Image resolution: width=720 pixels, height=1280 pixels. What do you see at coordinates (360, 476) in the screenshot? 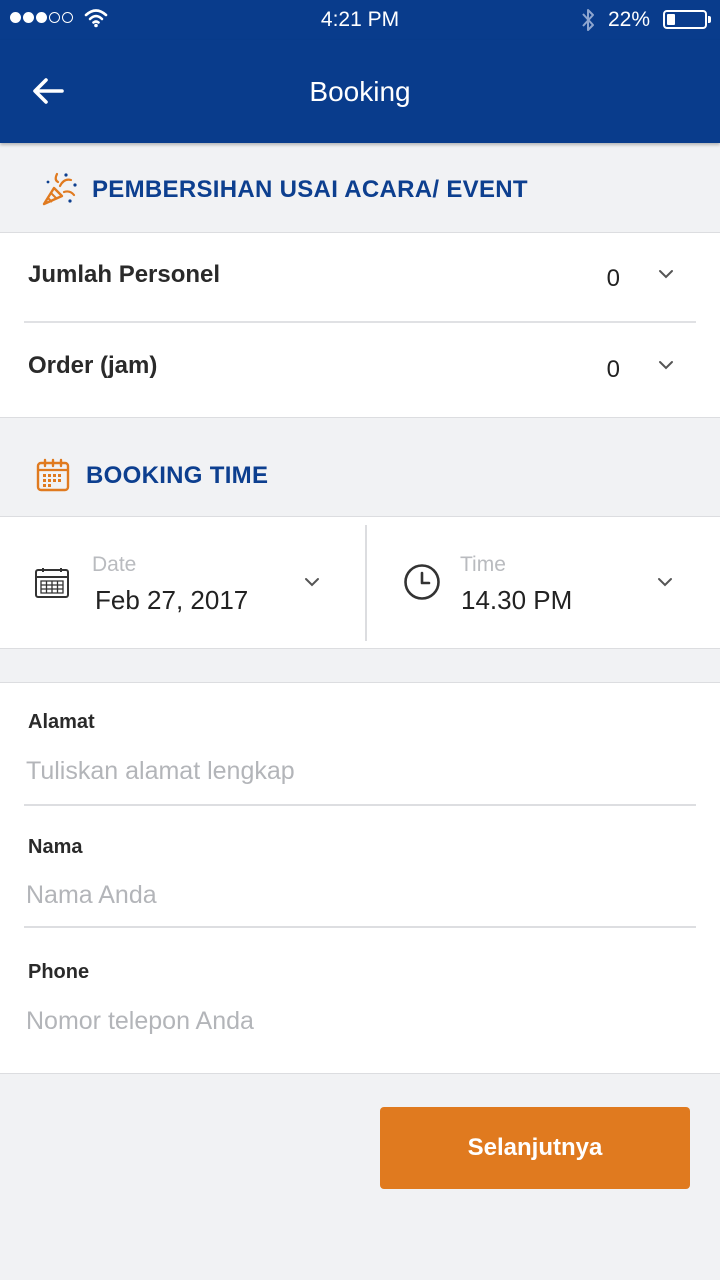
I see `booking-time-header: BOOKING TIME` at bounding box center [360, 476].